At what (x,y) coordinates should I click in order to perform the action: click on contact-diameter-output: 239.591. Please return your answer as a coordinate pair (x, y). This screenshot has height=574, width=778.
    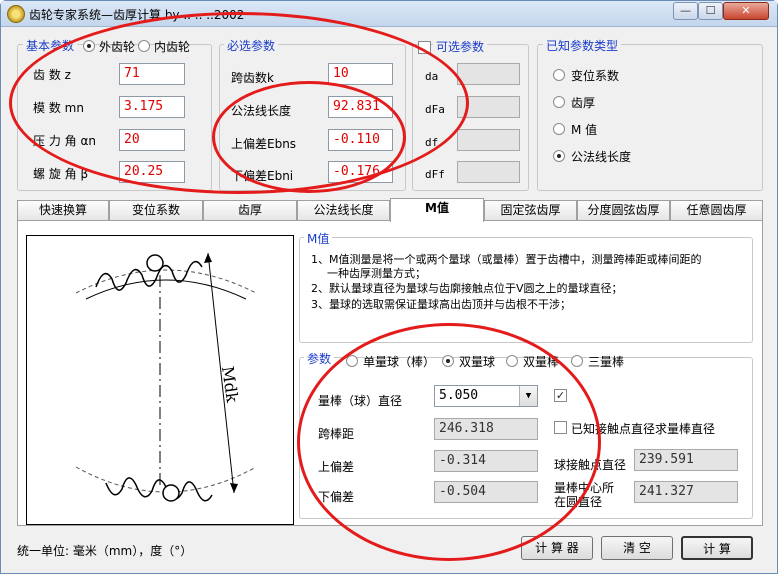
    Looking at the image, I should click on (686, 460).